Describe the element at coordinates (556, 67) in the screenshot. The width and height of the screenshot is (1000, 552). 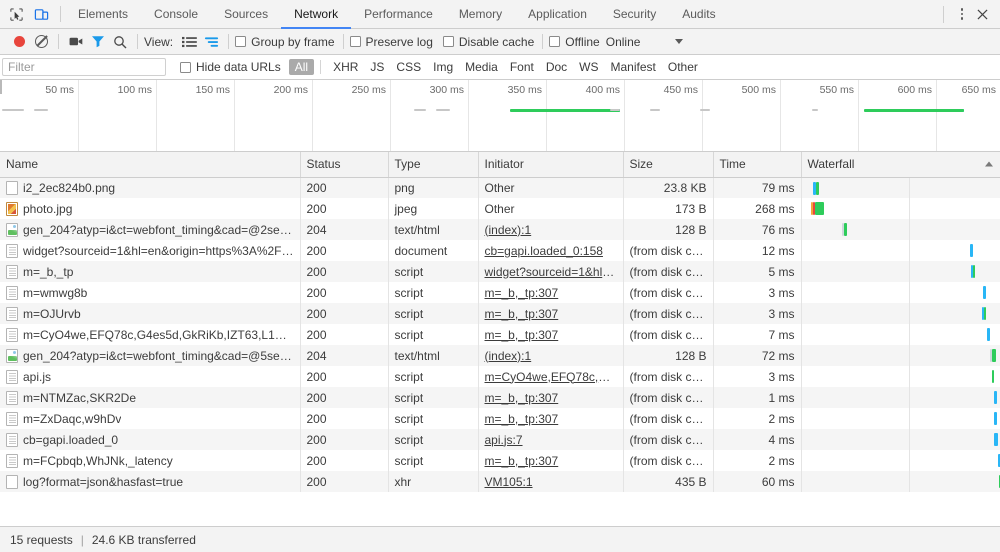
I see `filter-type-doc: Doc` at that location.